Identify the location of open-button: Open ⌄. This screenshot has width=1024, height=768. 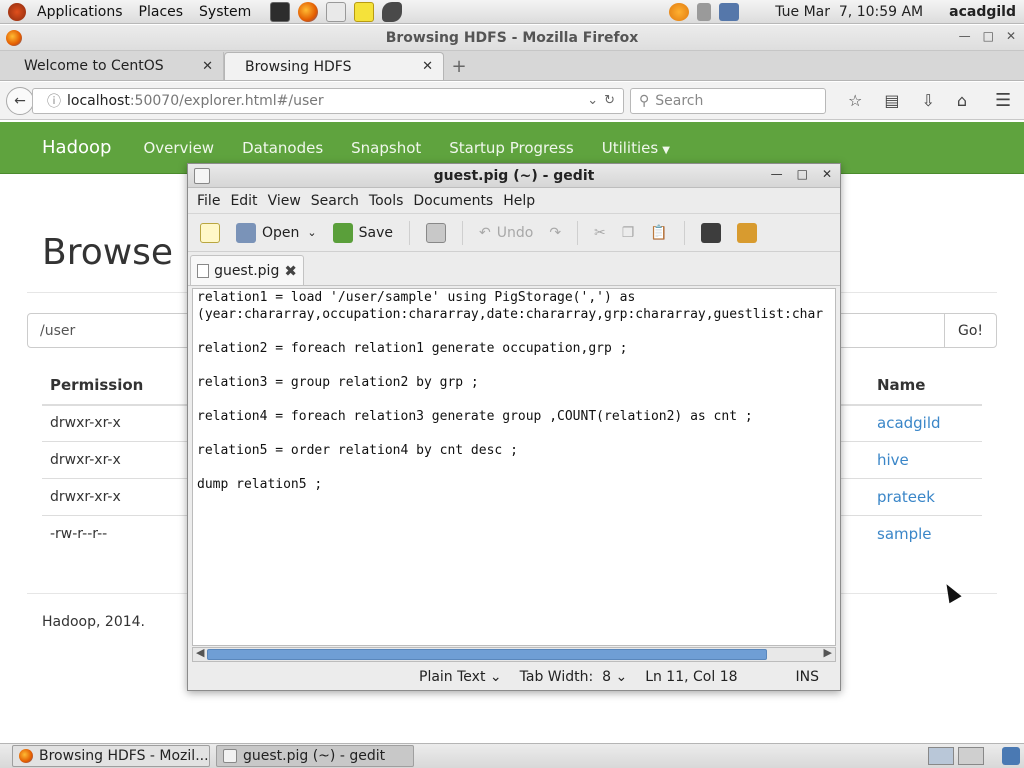
(276, 233).